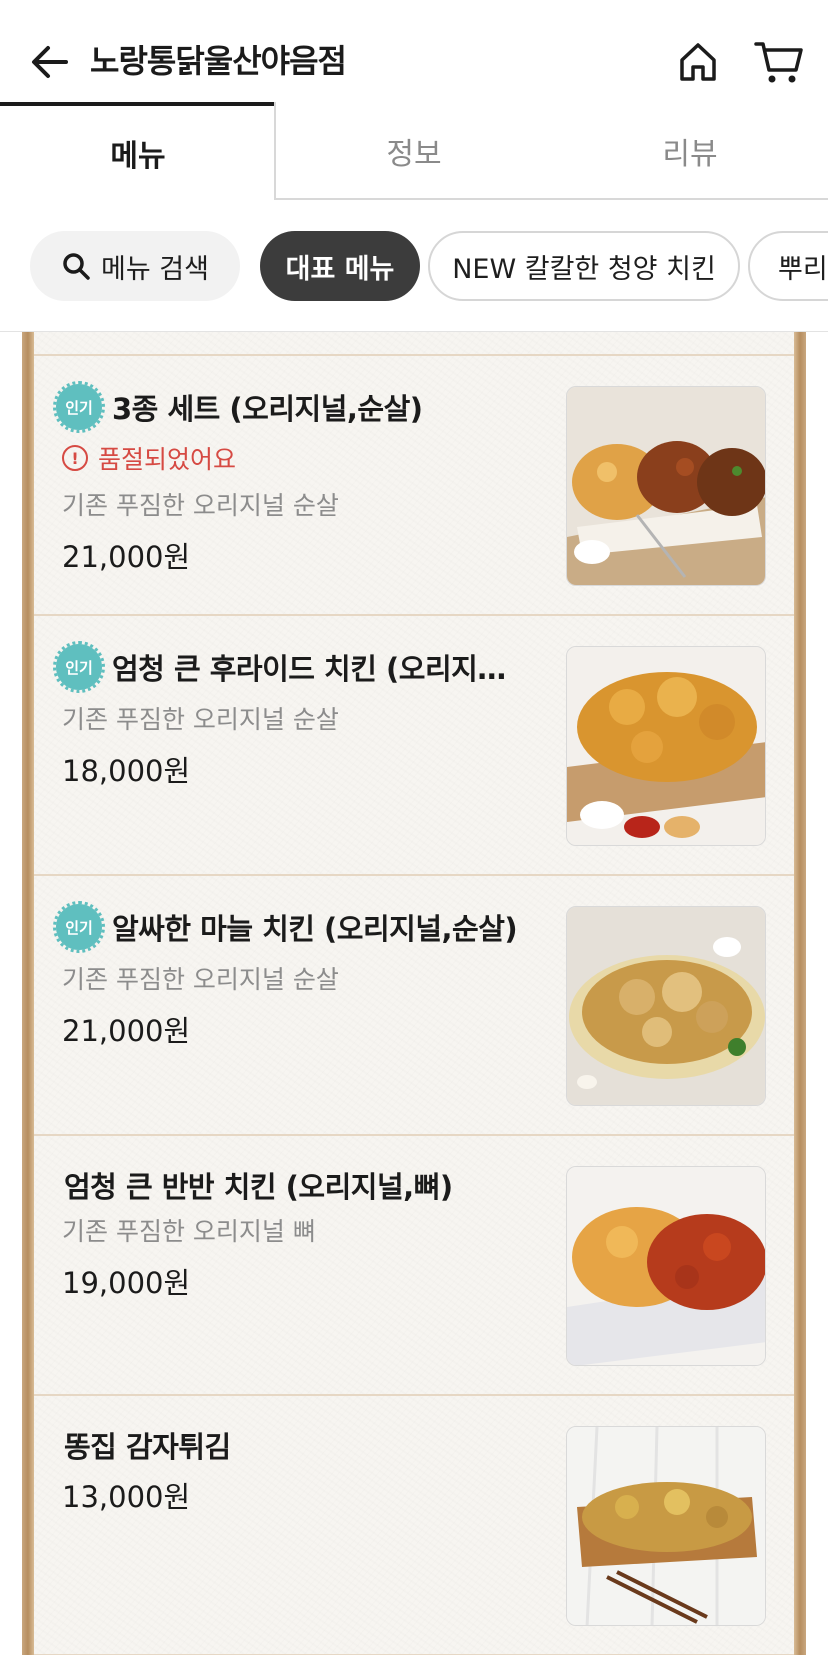 This screenshot has height=1655, width=828. I want to click on tab-menu: 메뉴, so click(138, 151).